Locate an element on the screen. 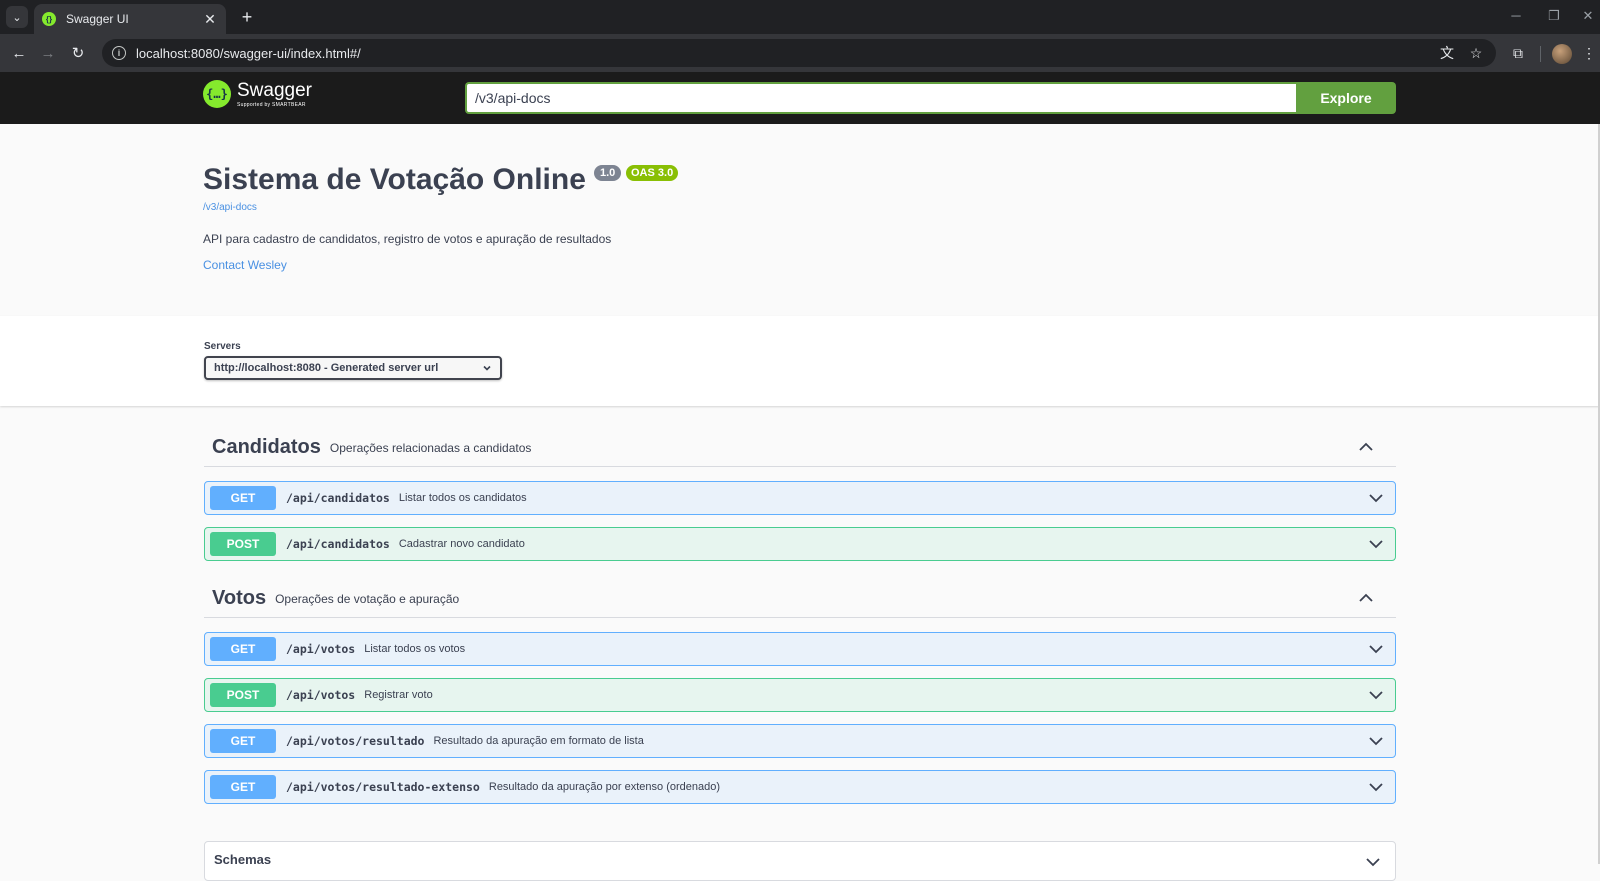 Image resolution: width=1600 pixels, height=881 pixels. operation-summary: Listar todos os votos is located at coordinates (415, 649).